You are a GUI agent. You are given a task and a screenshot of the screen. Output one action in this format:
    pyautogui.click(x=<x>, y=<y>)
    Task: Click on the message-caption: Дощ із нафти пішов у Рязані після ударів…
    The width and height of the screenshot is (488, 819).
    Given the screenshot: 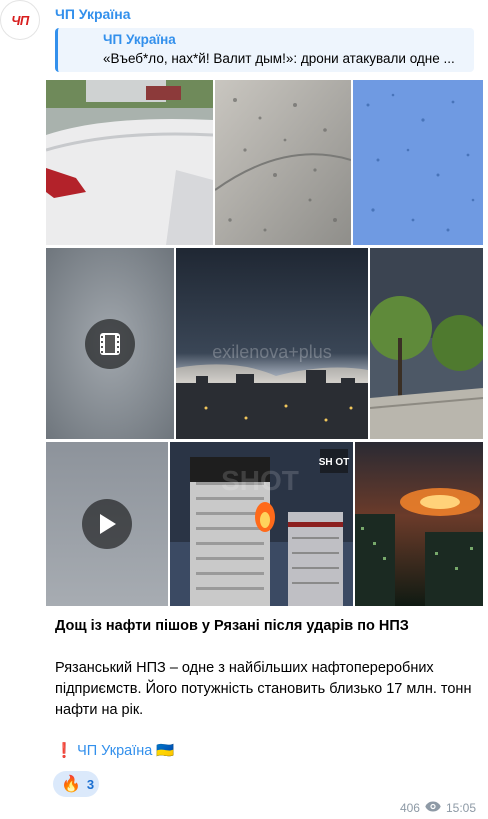 What is the action you would take?
    pyautogui.click(x=265, y=679)
    